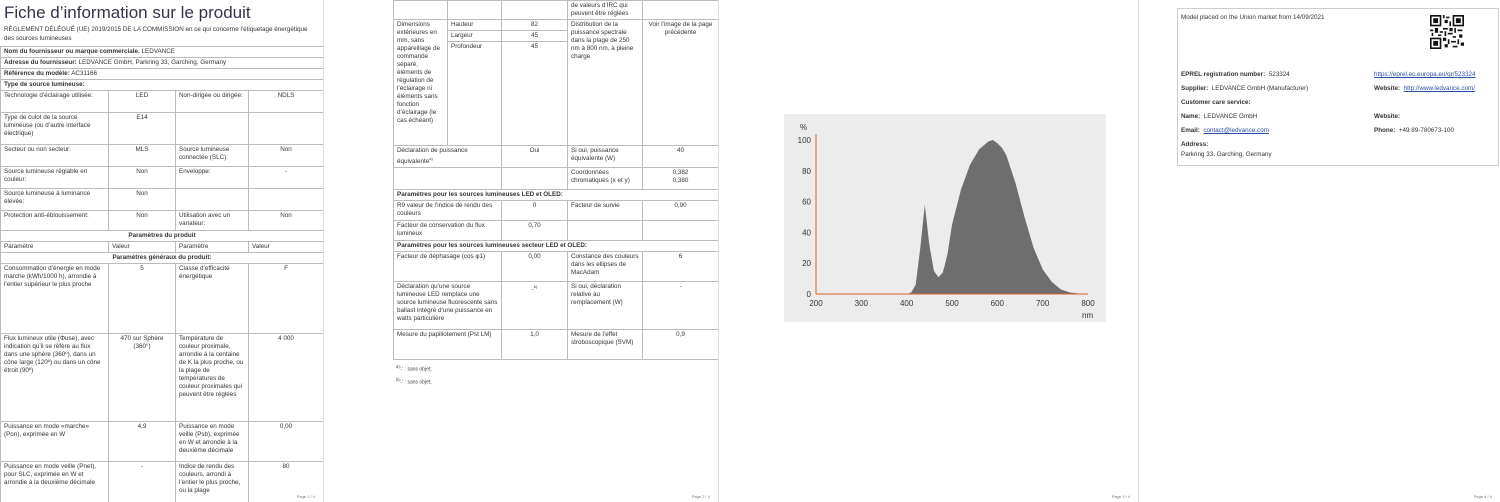 Image resolution: width=1500 pixels, height=502 pixels. What do you see at coordinates (862, 303) in the screenshot?
I see `x-tick-label: 300` at bounding box center [862, 303].